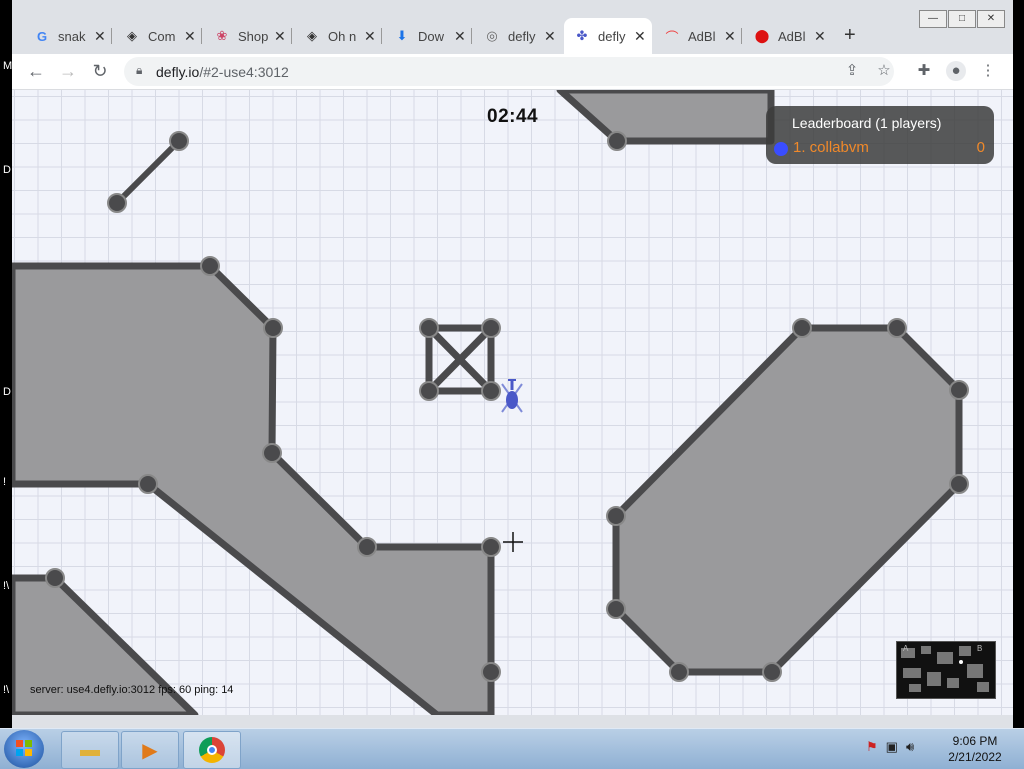 Image resolution: width=1024 pixels, height=769 pixels. What do you see at coordinates (5, 482) in the screenshot?
I see `desktop-icon-label: !` at bounding box center [5, 482].